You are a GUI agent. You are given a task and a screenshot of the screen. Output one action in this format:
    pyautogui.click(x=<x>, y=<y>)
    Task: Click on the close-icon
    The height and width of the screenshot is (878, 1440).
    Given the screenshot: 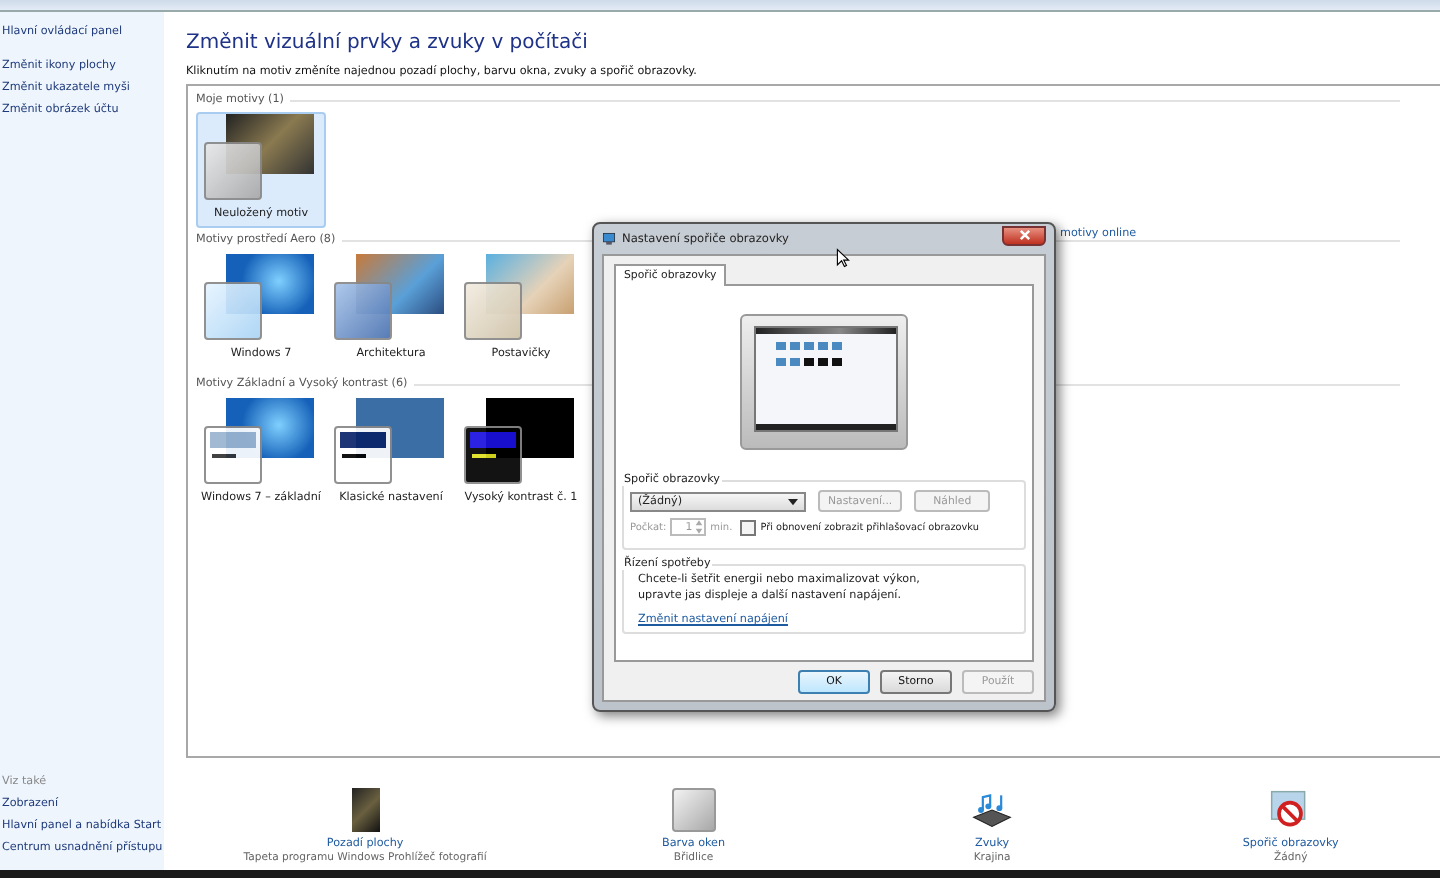 What is the action you would take?
    pyautogui.click(x=1024, y=235)
    